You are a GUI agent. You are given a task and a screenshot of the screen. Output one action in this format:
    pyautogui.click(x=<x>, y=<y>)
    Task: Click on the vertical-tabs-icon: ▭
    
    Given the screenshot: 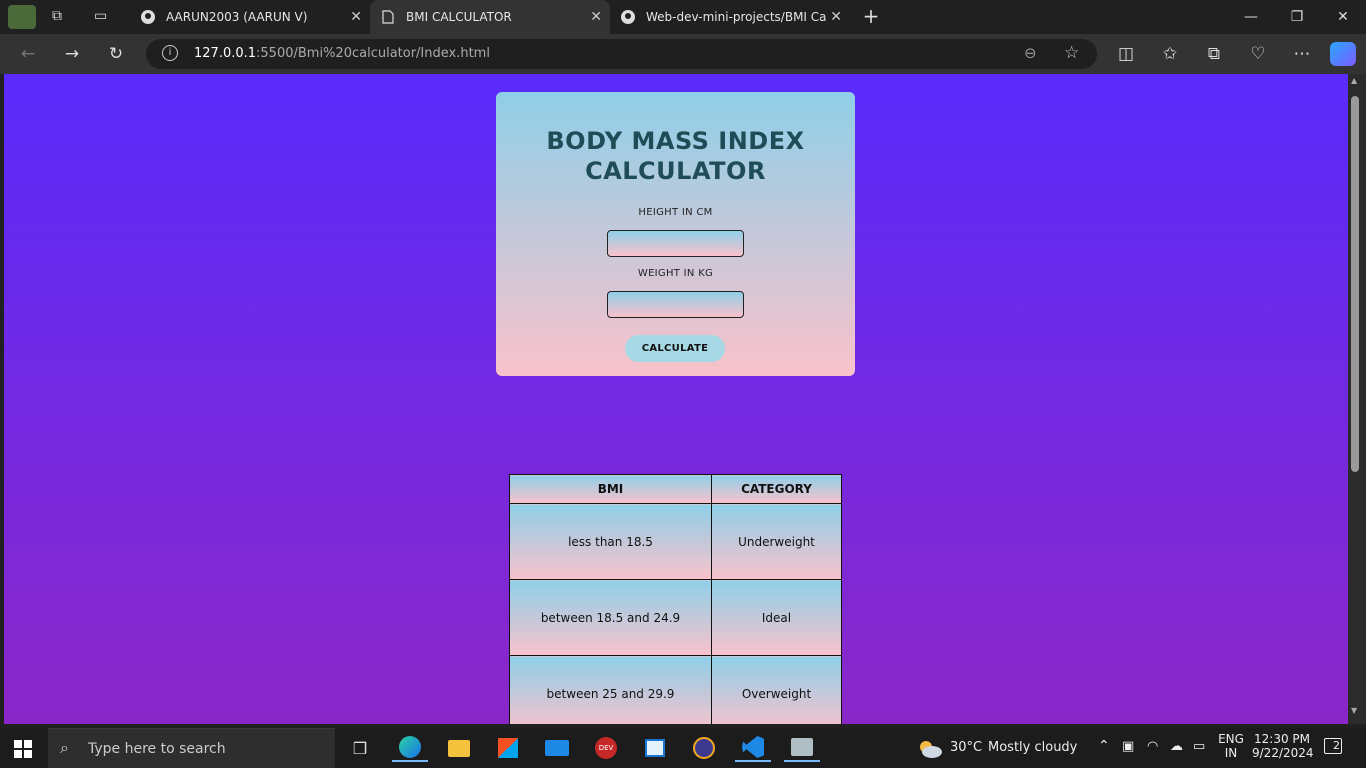 What is the action you would take?
    pyautogui.click(x=103, y=17)
    